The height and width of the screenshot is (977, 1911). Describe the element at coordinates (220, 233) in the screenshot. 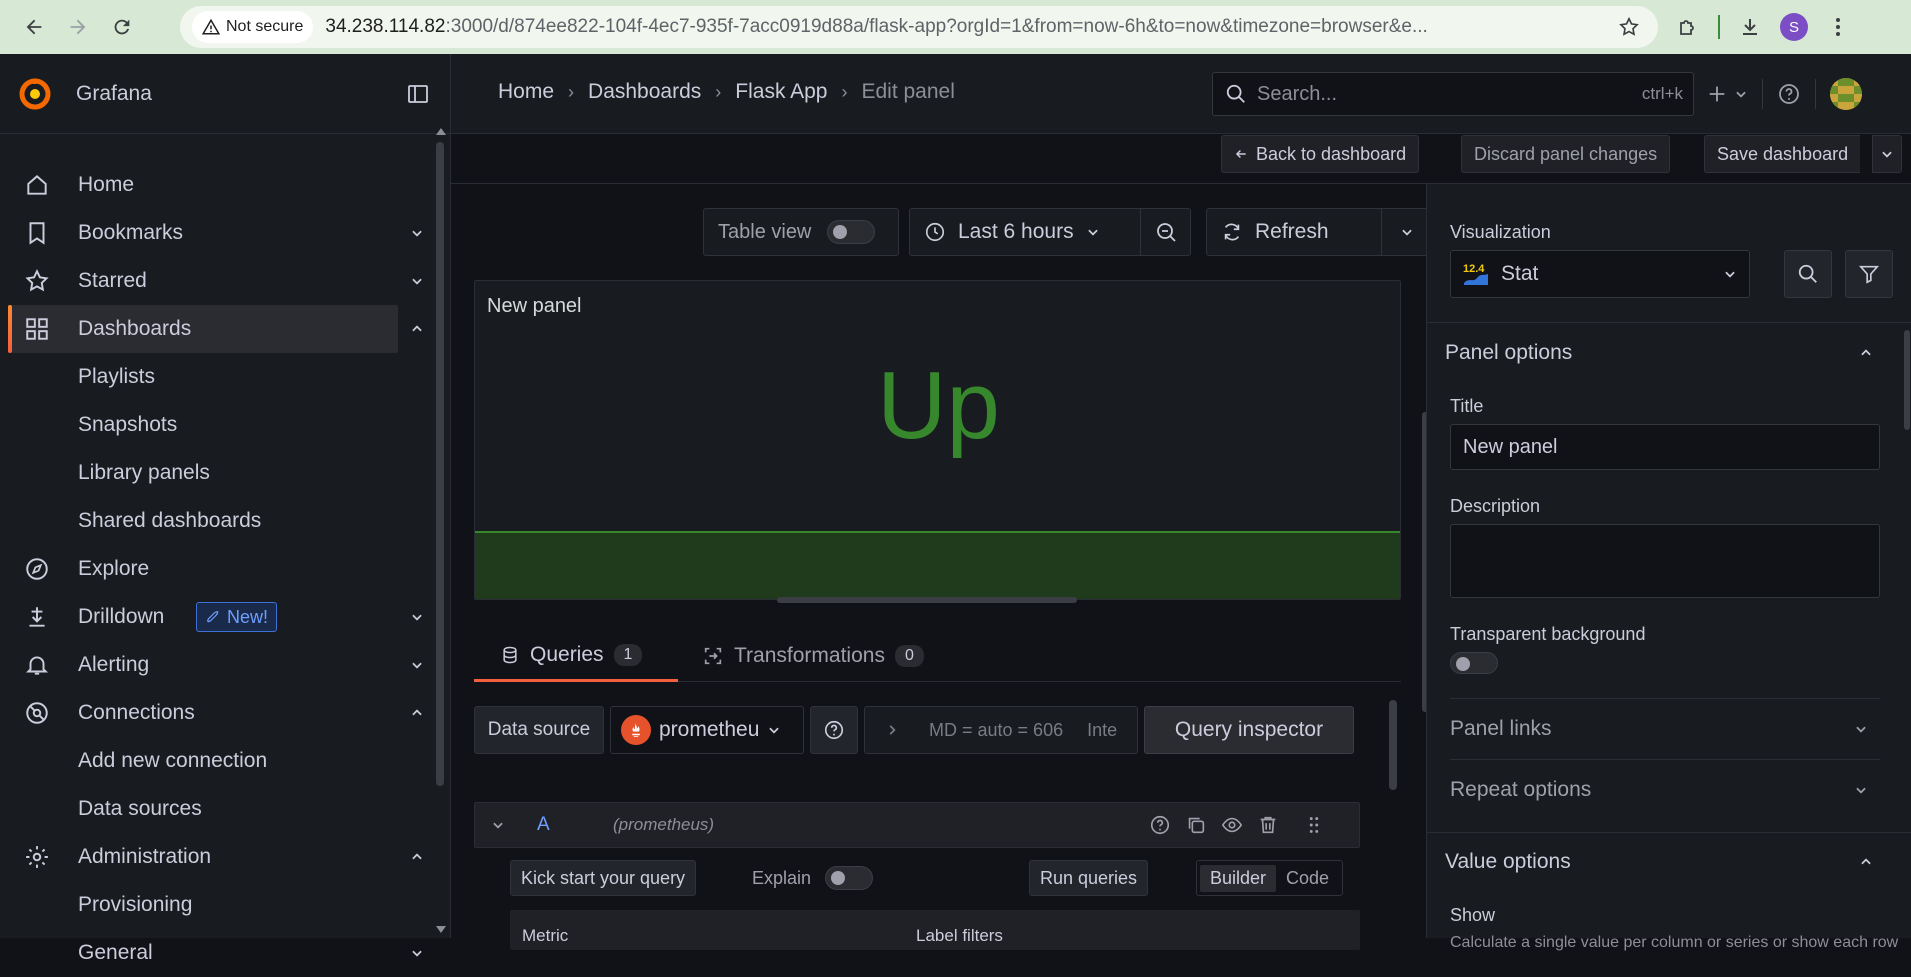

I see `sidebar-item-bookmarks: Bookmarks` at that location.